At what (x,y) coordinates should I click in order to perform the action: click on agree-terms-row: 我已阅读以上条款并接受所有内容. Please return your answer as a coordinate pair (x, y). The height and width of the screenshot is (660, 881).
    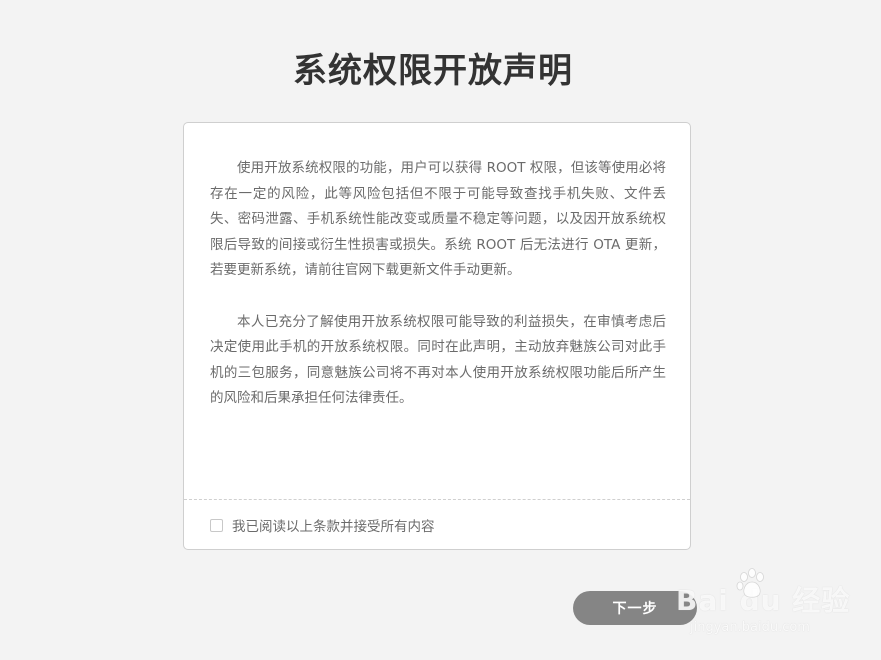
    Looking at the image, I should click on (322, 525).